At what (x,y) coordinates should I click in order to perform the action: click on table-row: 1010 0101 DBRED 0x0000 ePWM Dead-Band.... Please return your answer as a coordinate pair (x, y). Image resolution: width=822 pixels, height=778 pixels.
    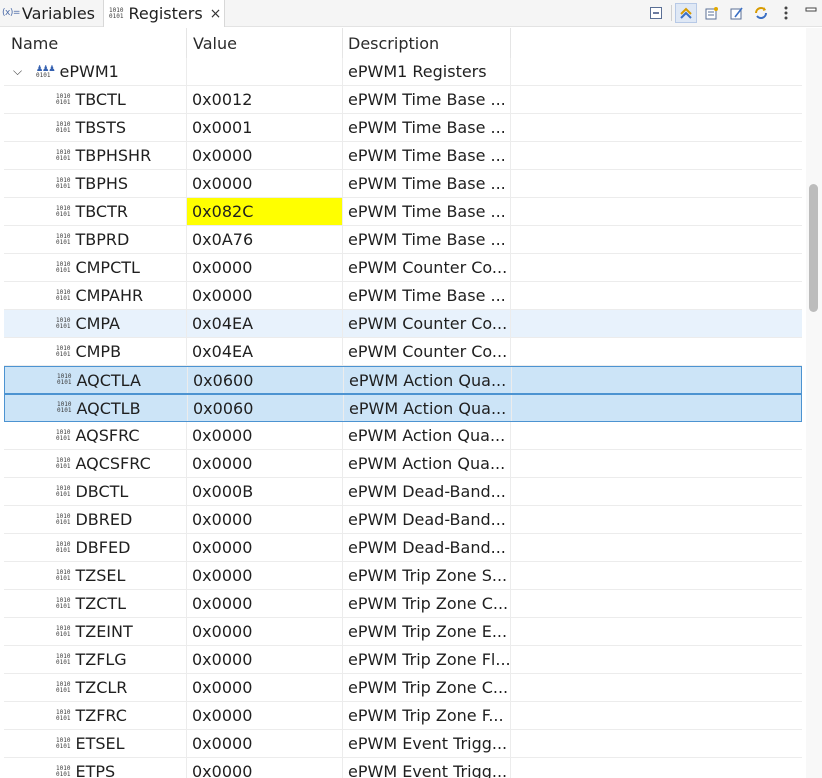
    Looking at the image, I should click on (403, 520).